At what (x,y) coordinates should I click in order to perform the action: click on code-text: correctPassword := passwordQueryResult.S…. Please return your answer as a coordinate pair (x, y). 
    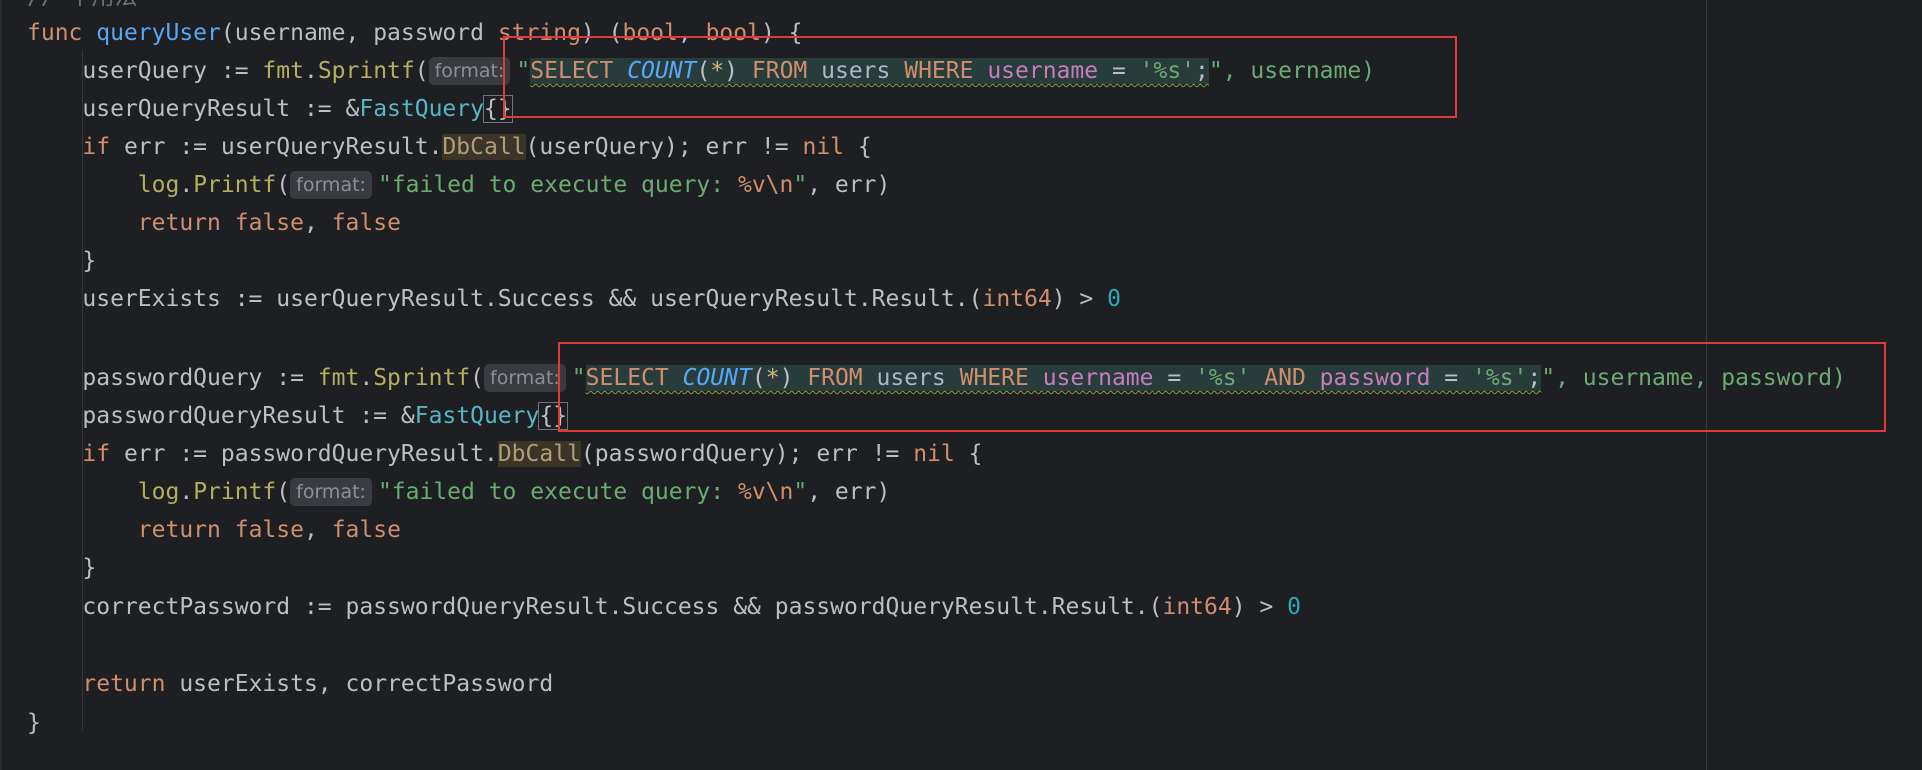
    Looking at the image, I should click on (622, 607).